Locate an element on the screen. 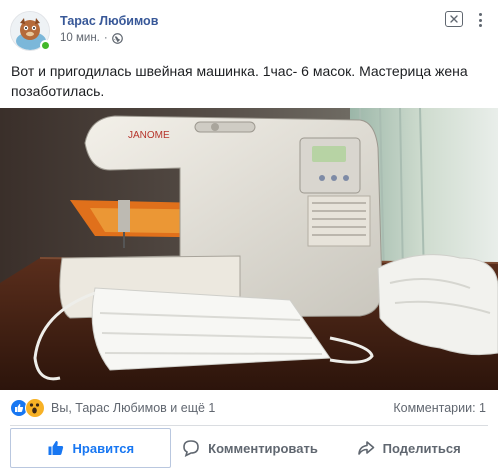 This screenshot has height=471, width=498. reaction-icons is located at coordinates (28, 408).